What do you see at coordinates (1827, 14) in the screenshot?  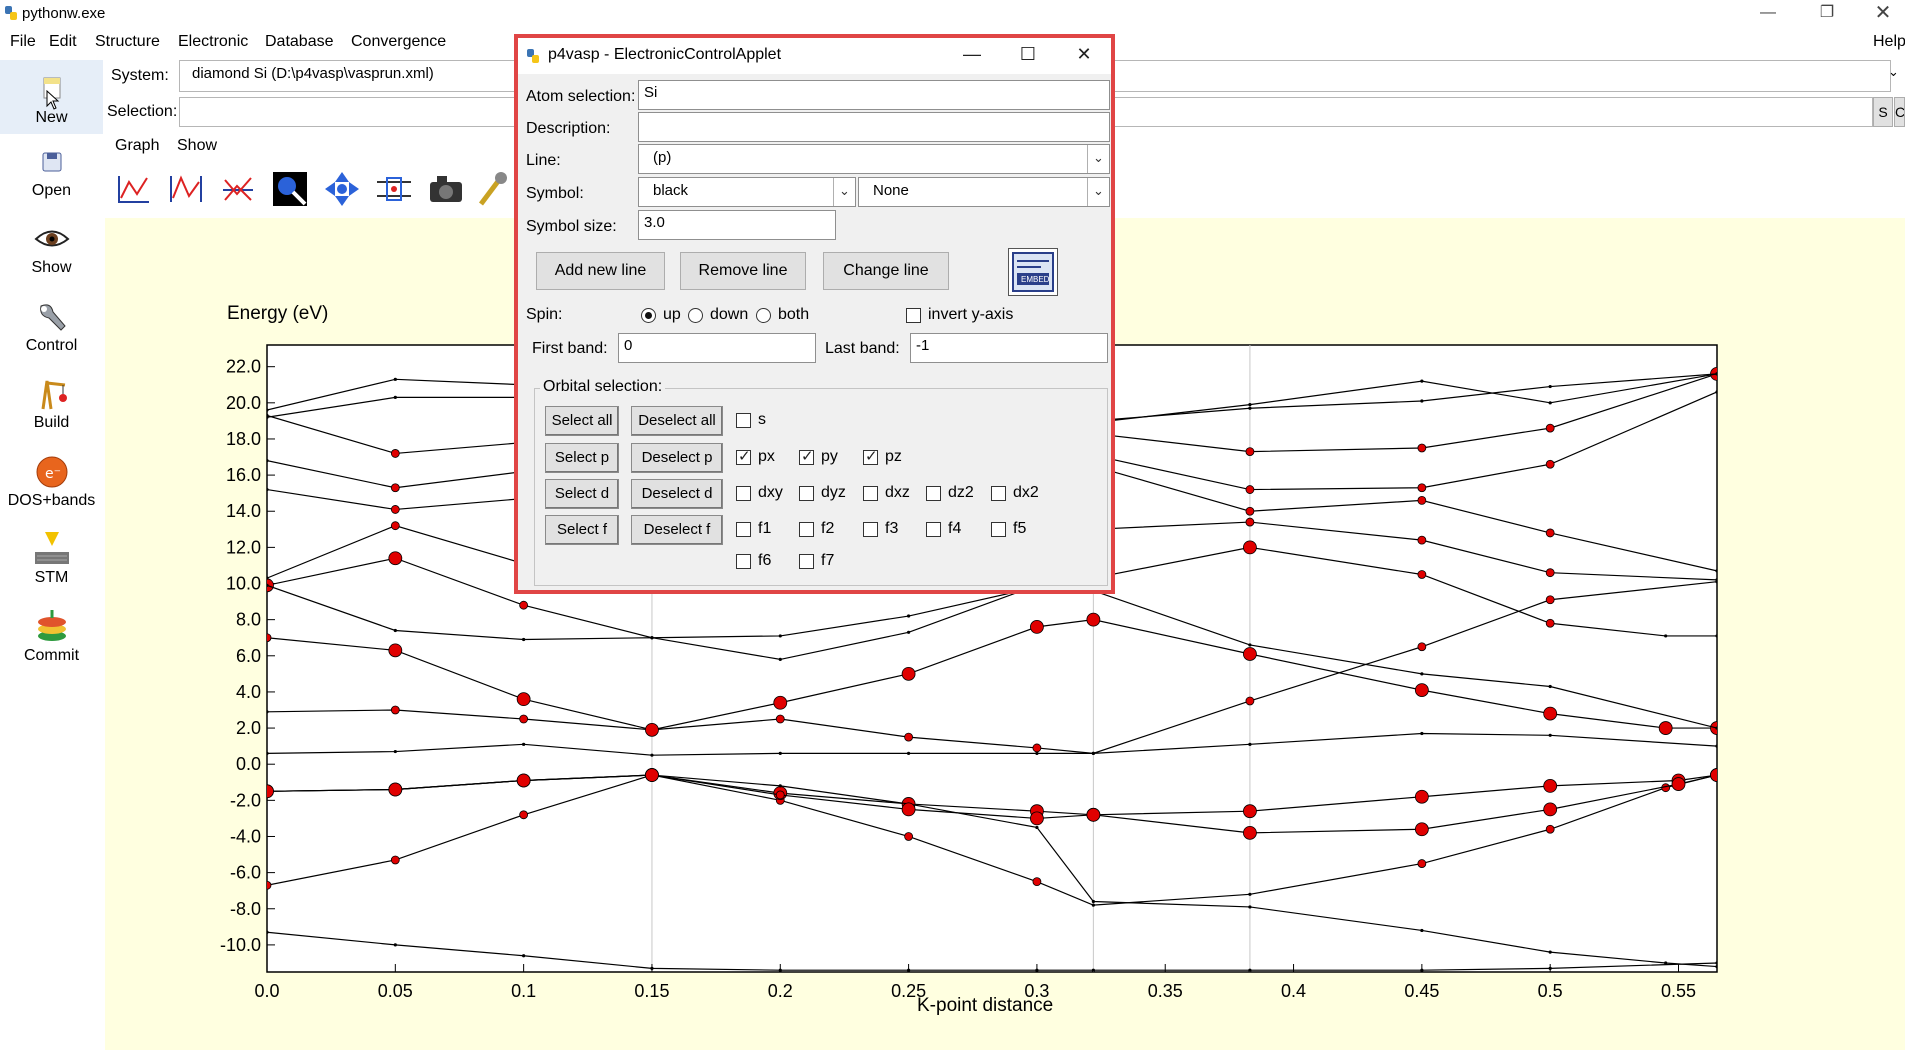 I see `restore-button: ❐` at bounding box center [1827, 14].